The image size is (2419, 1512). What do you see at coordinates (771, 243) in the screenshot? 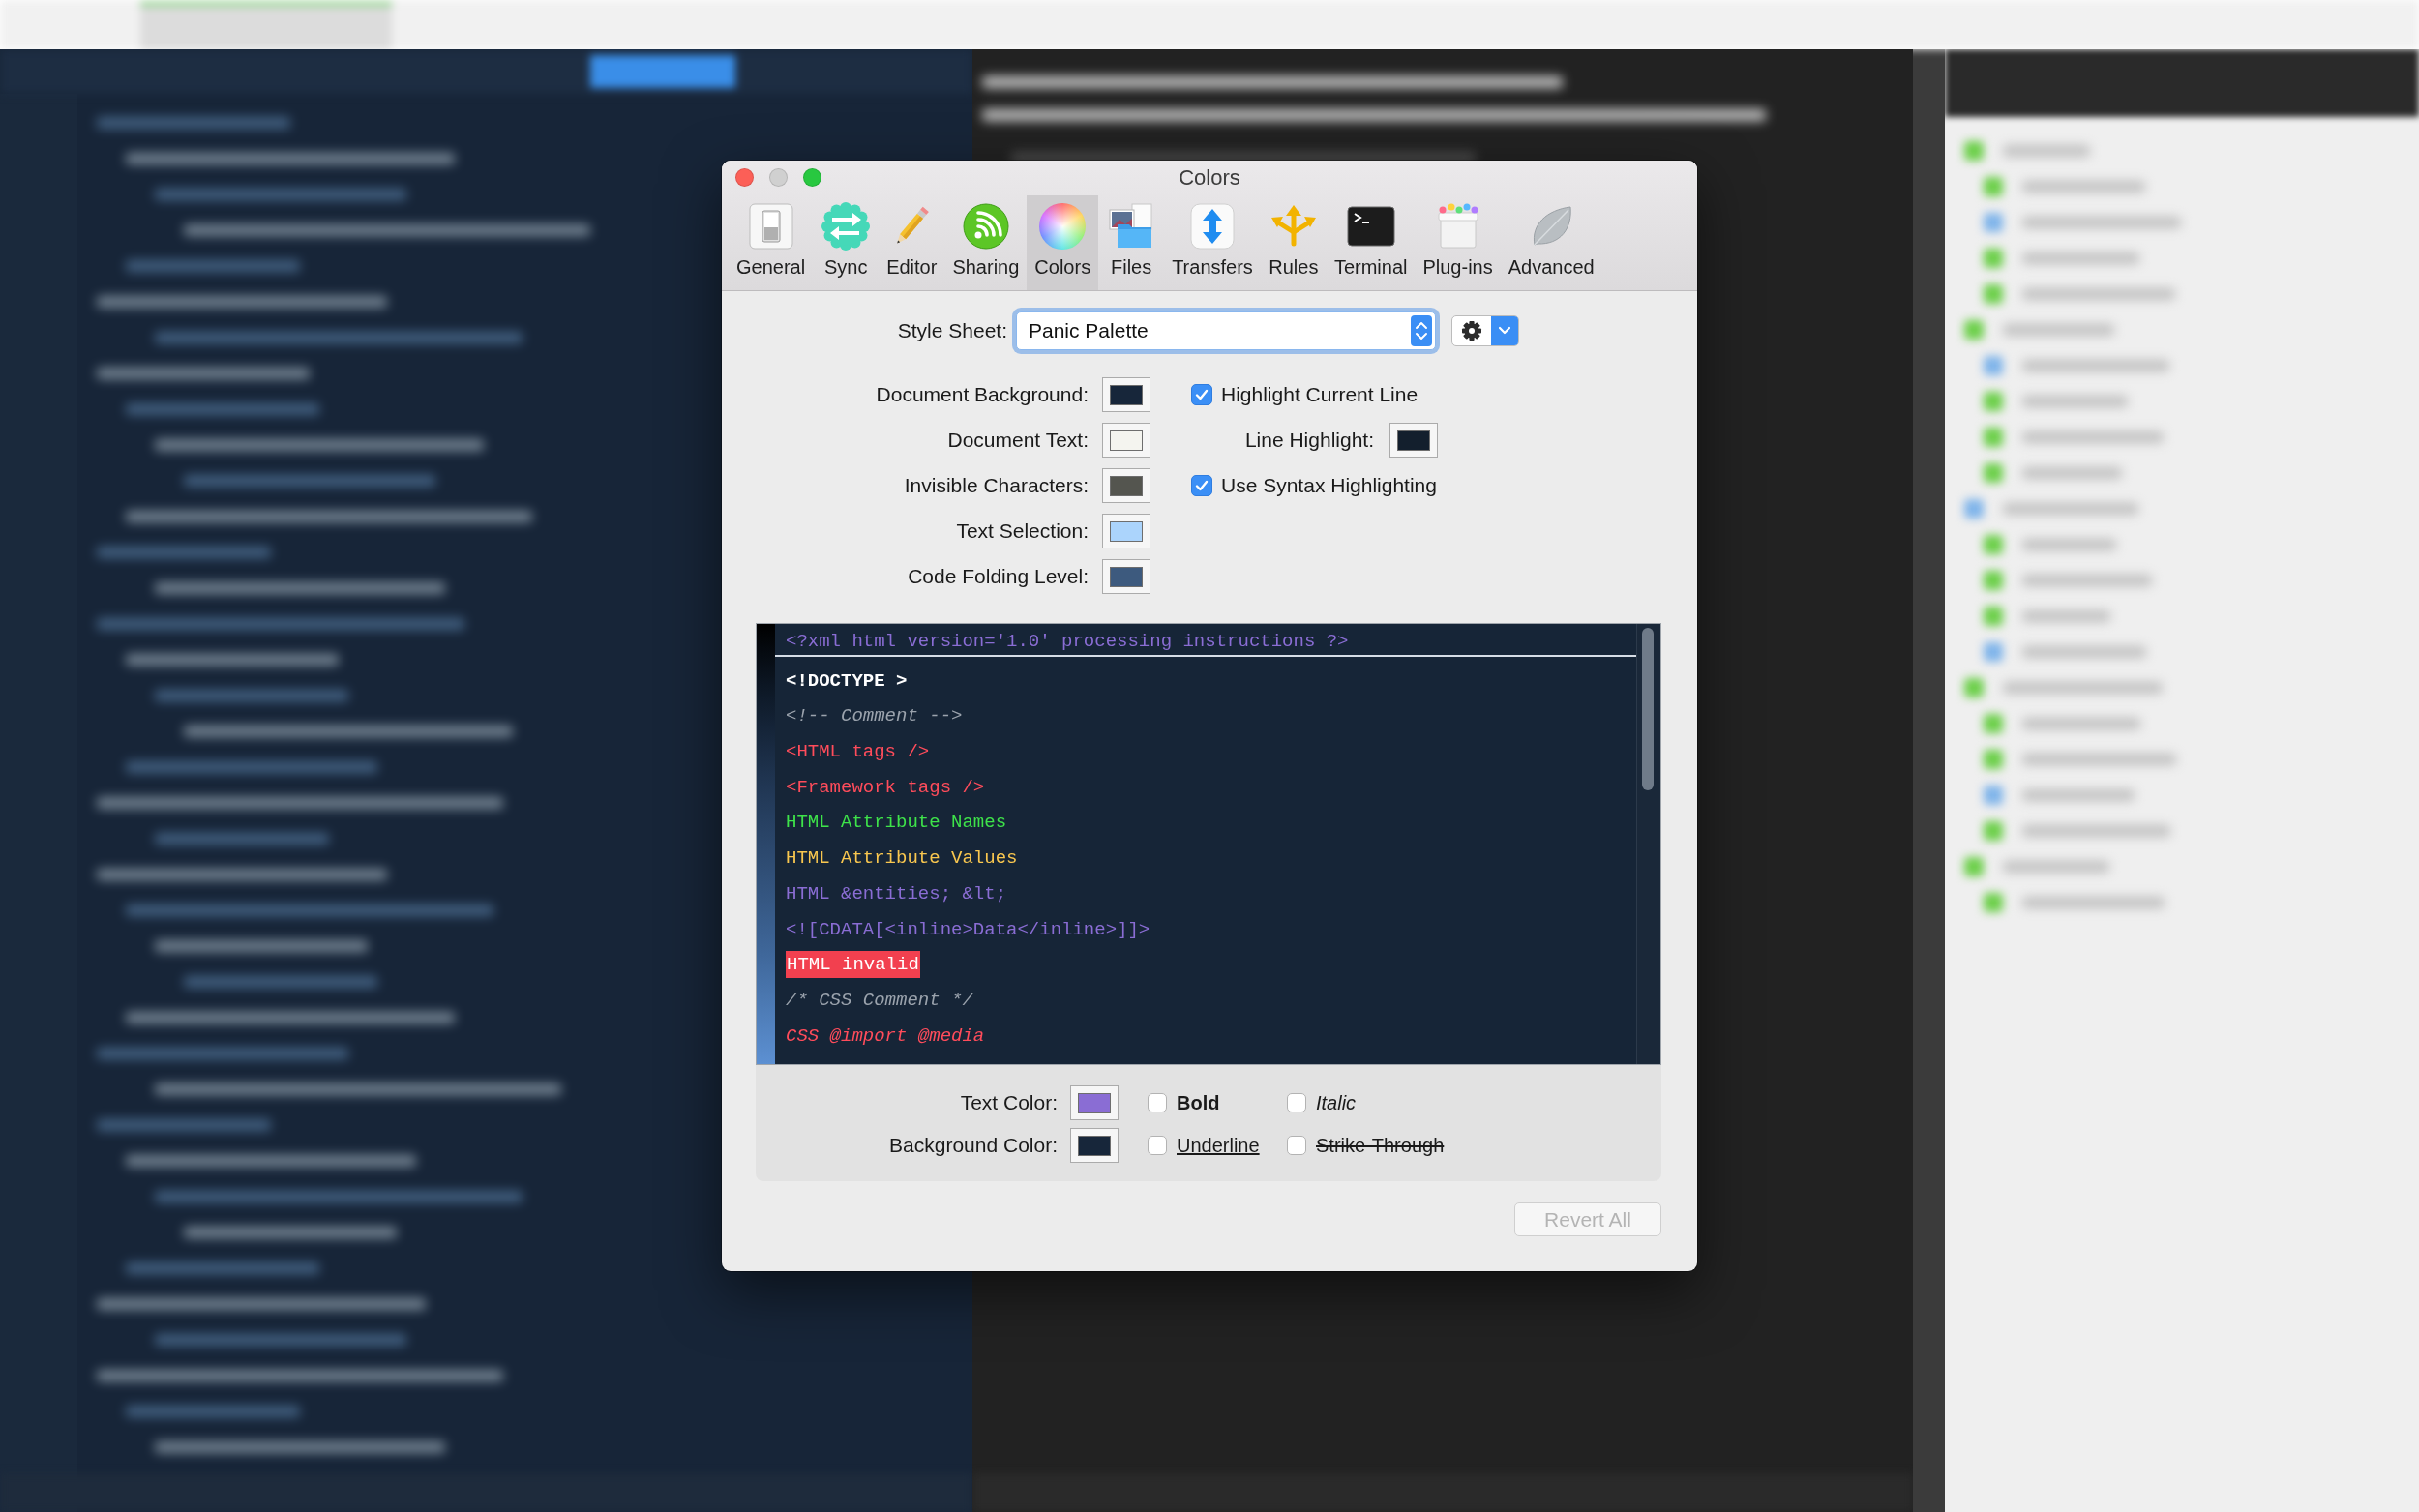
I see `toolbar-tab: General` at bounding box center [771, 243].